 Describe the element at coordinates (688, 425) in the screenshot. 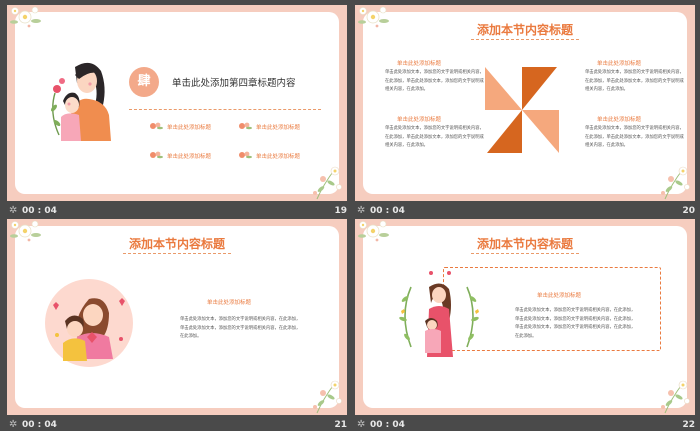

I see `slide-number: 22` at that location.